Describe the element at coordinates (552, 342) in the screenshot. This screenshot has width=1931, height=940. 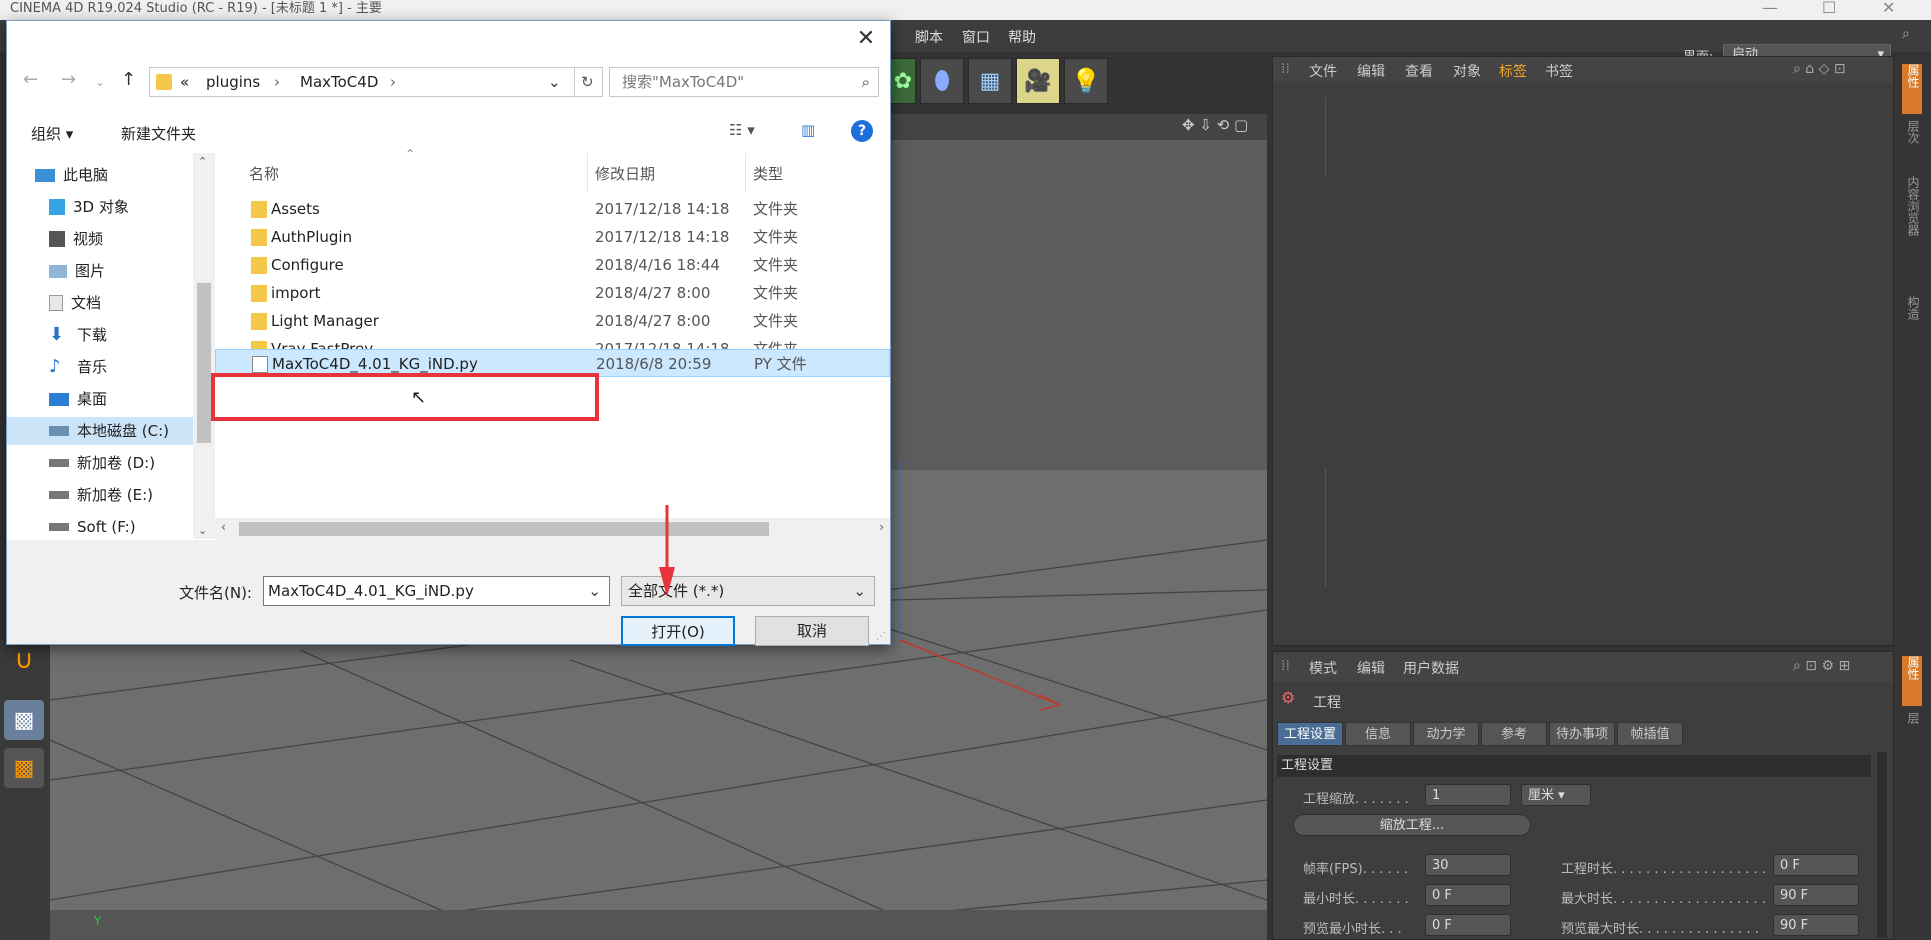
I see `list-item: Vray FastPrev 2017/12/18 14:18 文件夹` at that location.